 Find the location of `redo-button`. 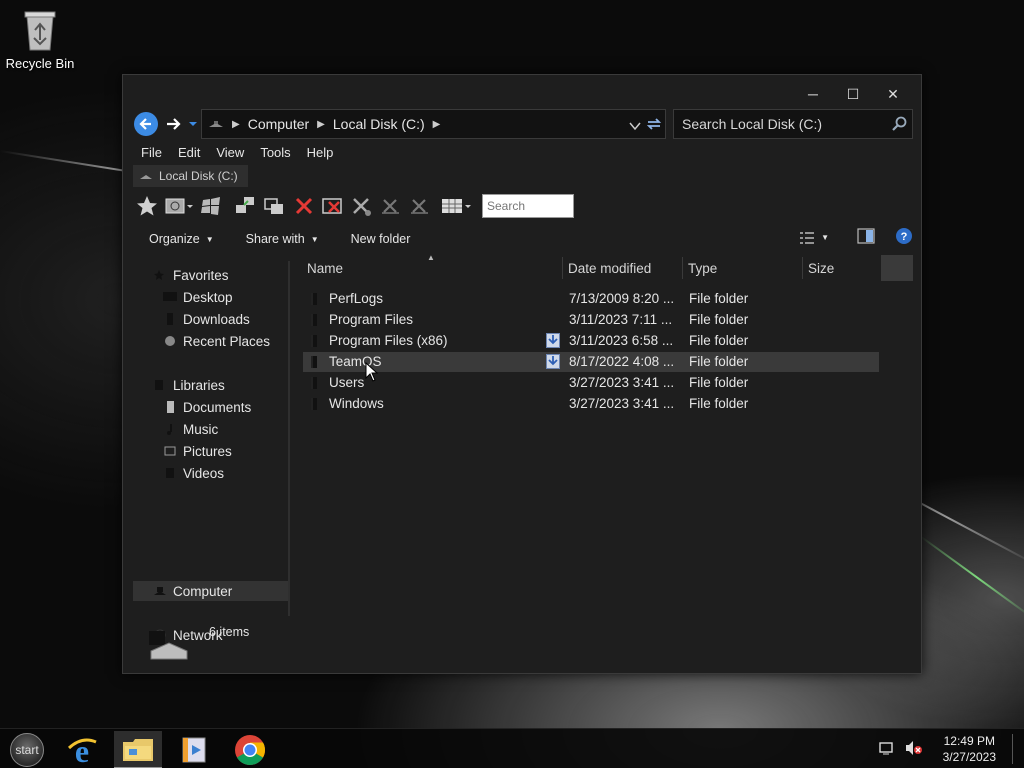

redo-button is located at coordinates (420, 206).